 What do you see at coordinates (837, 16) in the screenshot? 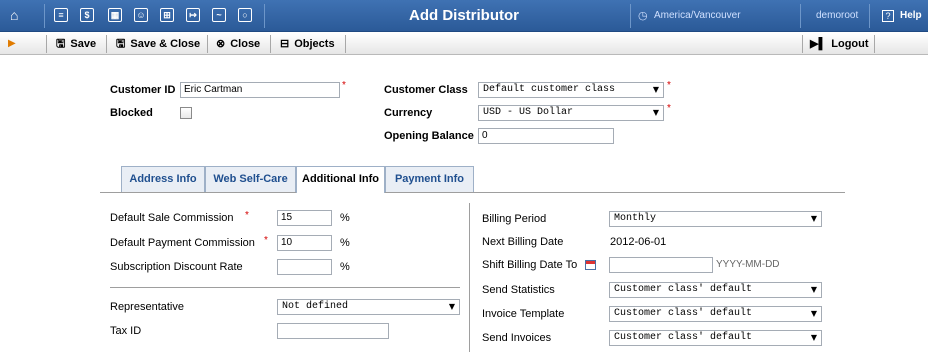
I see `user-link: demoroot` at bounding box center [837, 16].